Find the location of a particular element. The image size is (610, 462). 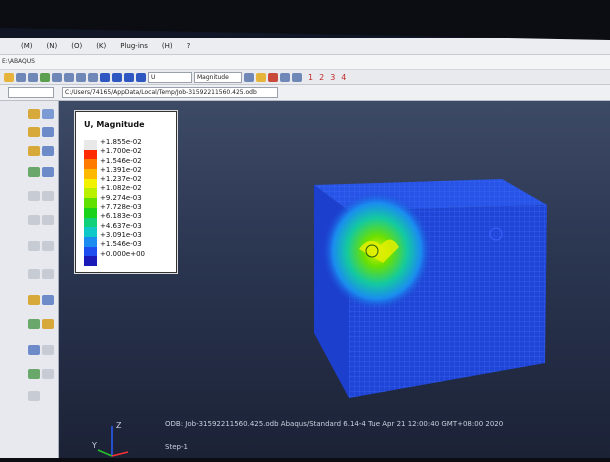

plot-contours-icon is located at coordinates (34, 132).